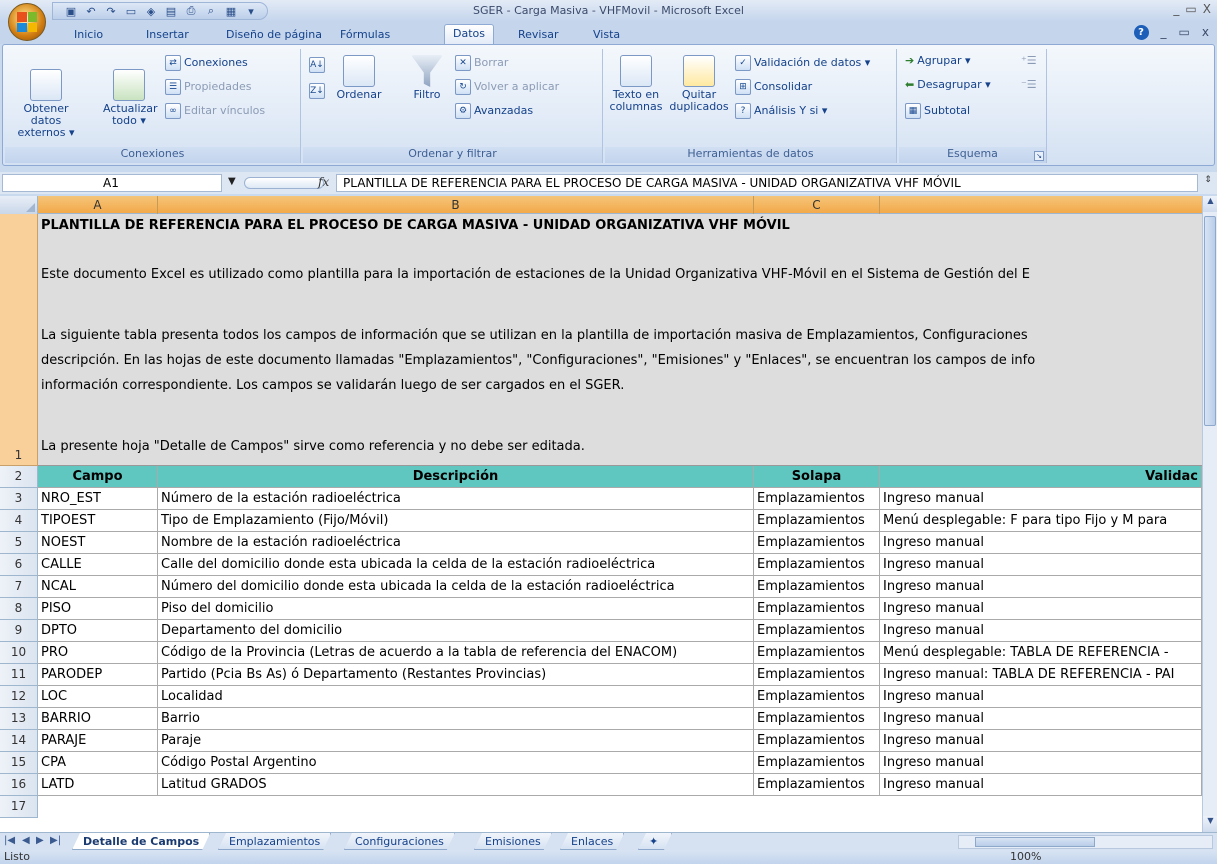 This screenshot has width=1217, height=864. What do you see at coordinates (773, 87) in the screenshot?
I see `consolidar-button: ⊞ Consolidar` at bounding box center [773, 87].